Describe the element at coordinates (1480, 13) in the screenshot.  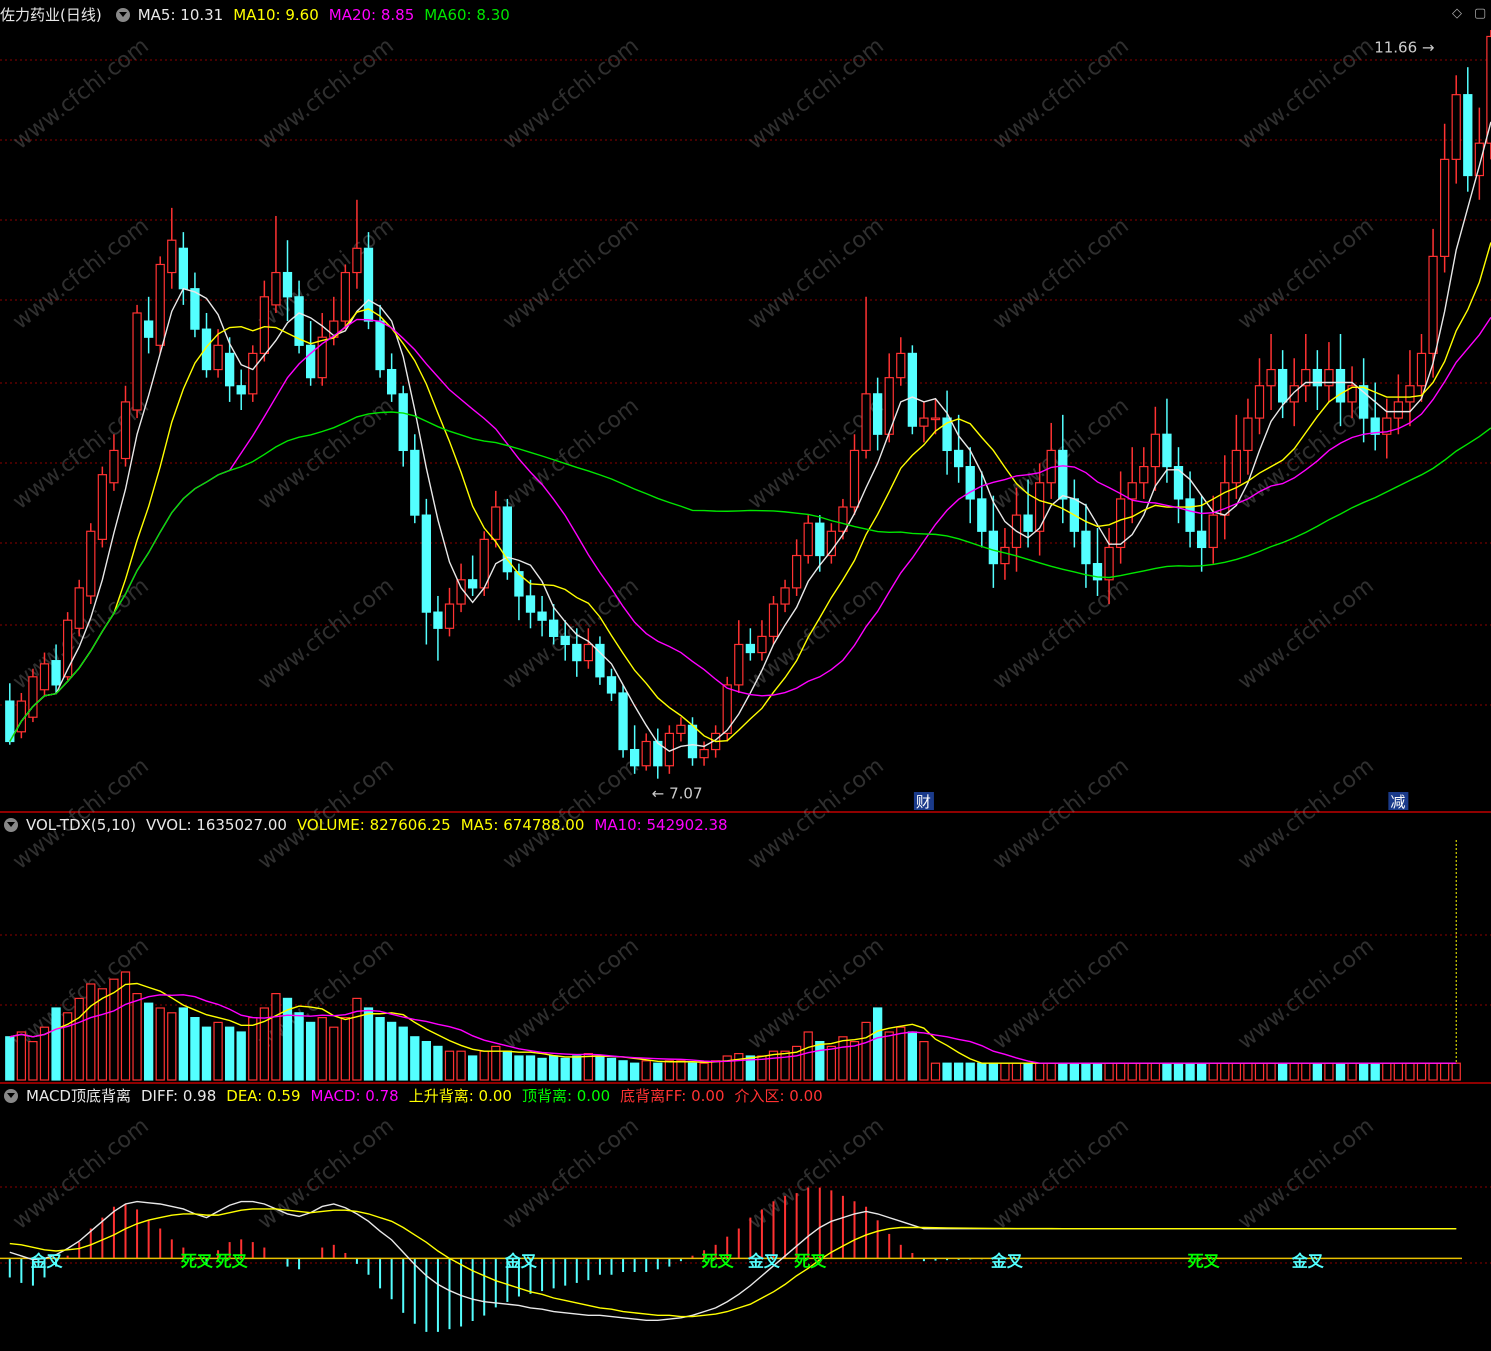
I see `window-icon: ▢` at that location.